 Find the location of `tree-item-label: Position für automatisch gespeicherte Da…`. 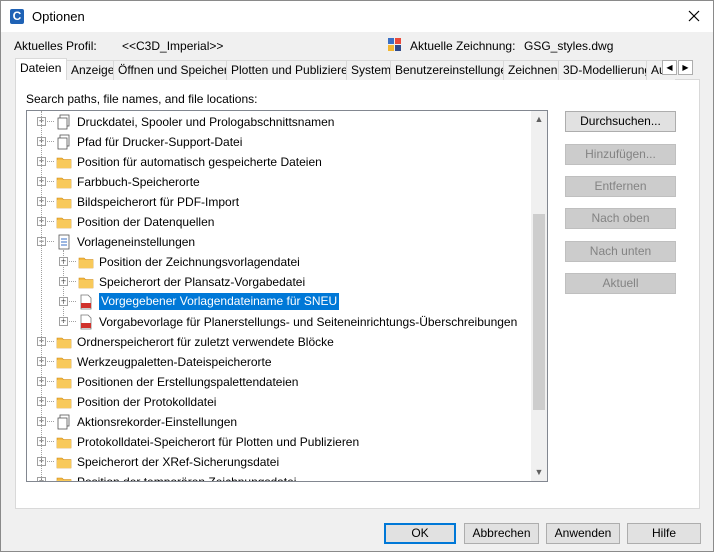

tree-item-label: Position für automatisch gespeicherte Da… is located at coordinates (199, 162).